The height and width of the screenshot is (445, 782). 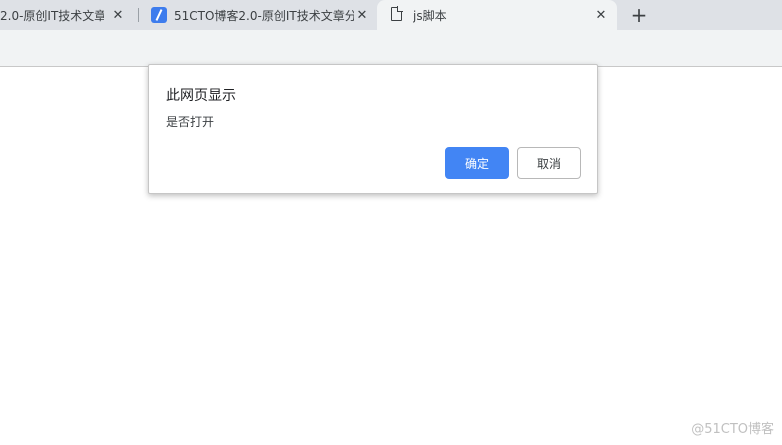 What do you see at coordinates (430, 15) in the screenshot?
I see `tab-title: js脚本` at bounding box center [430, 15].